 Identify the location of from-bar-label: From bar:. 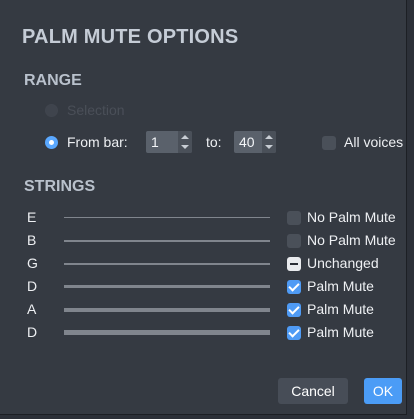
(97, 142).